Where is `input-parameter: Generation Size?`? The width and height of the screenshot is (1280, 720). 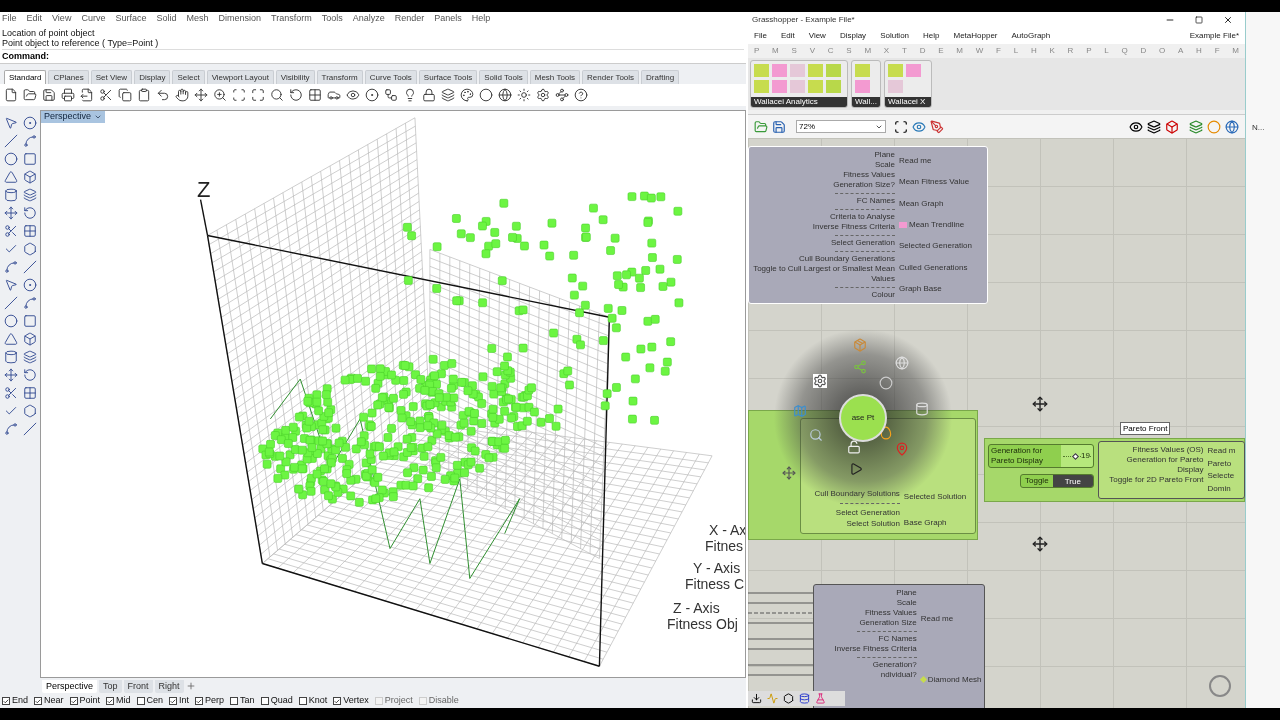
input-parameter: Generation Size? is located at coordinates (864, 185).